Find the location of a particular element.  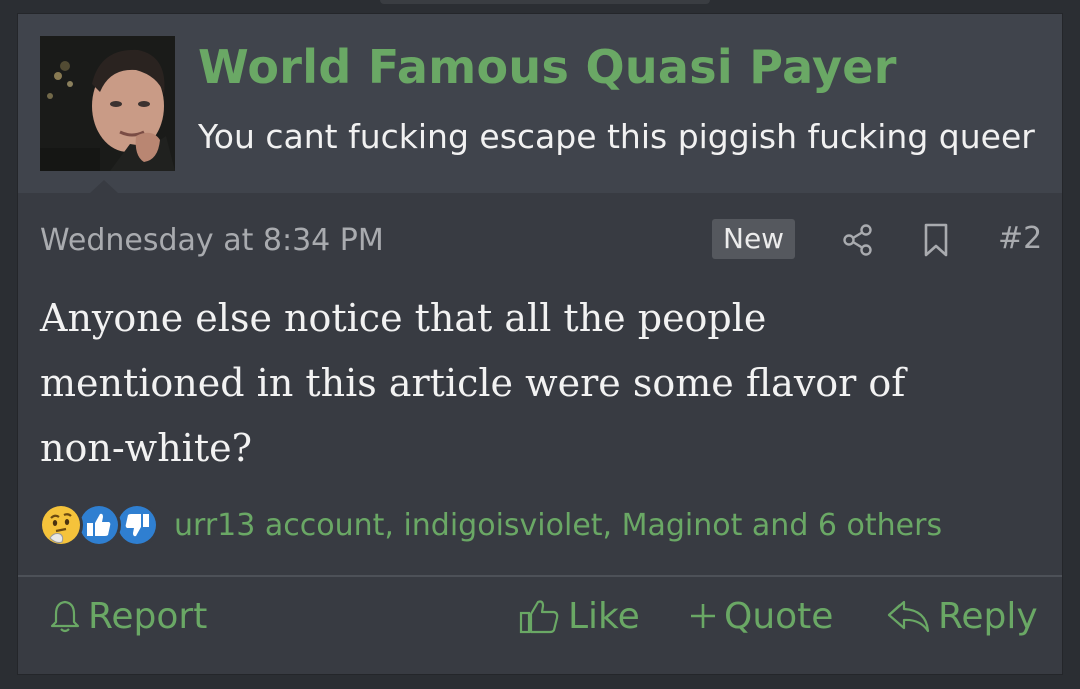

post-body-line: Anyone else notice that all the people is located at coordinates (403, 318).